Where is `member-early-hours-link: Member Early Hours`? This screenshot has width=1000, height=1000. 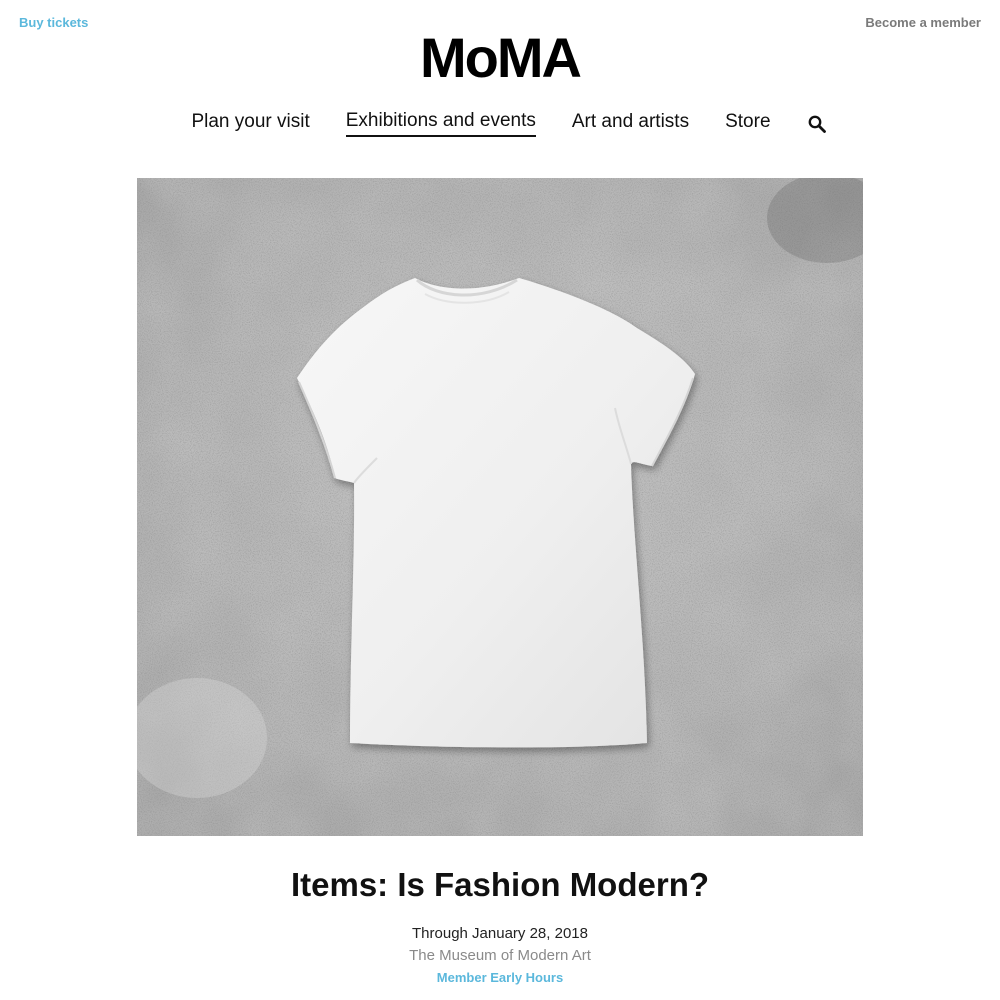 member-early-hours-link: Member Early Hours is located at coordinates (500, 977).